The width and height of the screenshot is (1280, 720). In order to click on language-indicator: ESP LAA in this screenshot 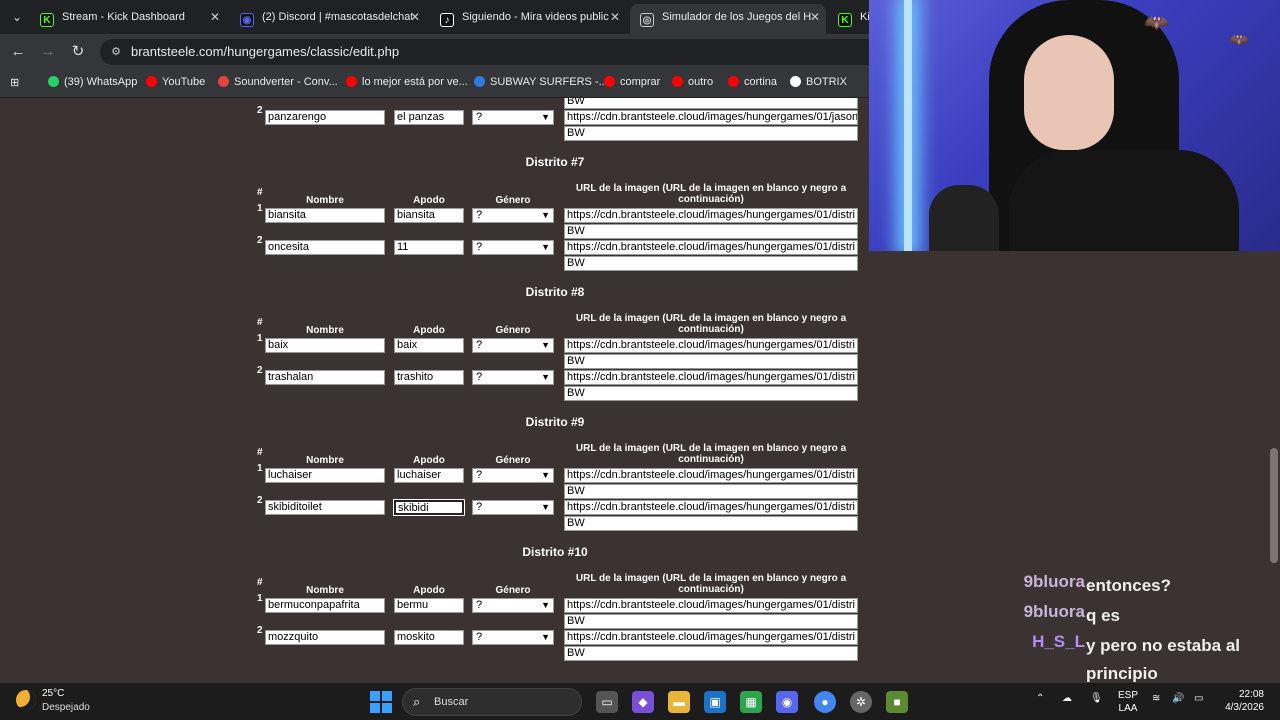, I will do `click(1128, 702)`.